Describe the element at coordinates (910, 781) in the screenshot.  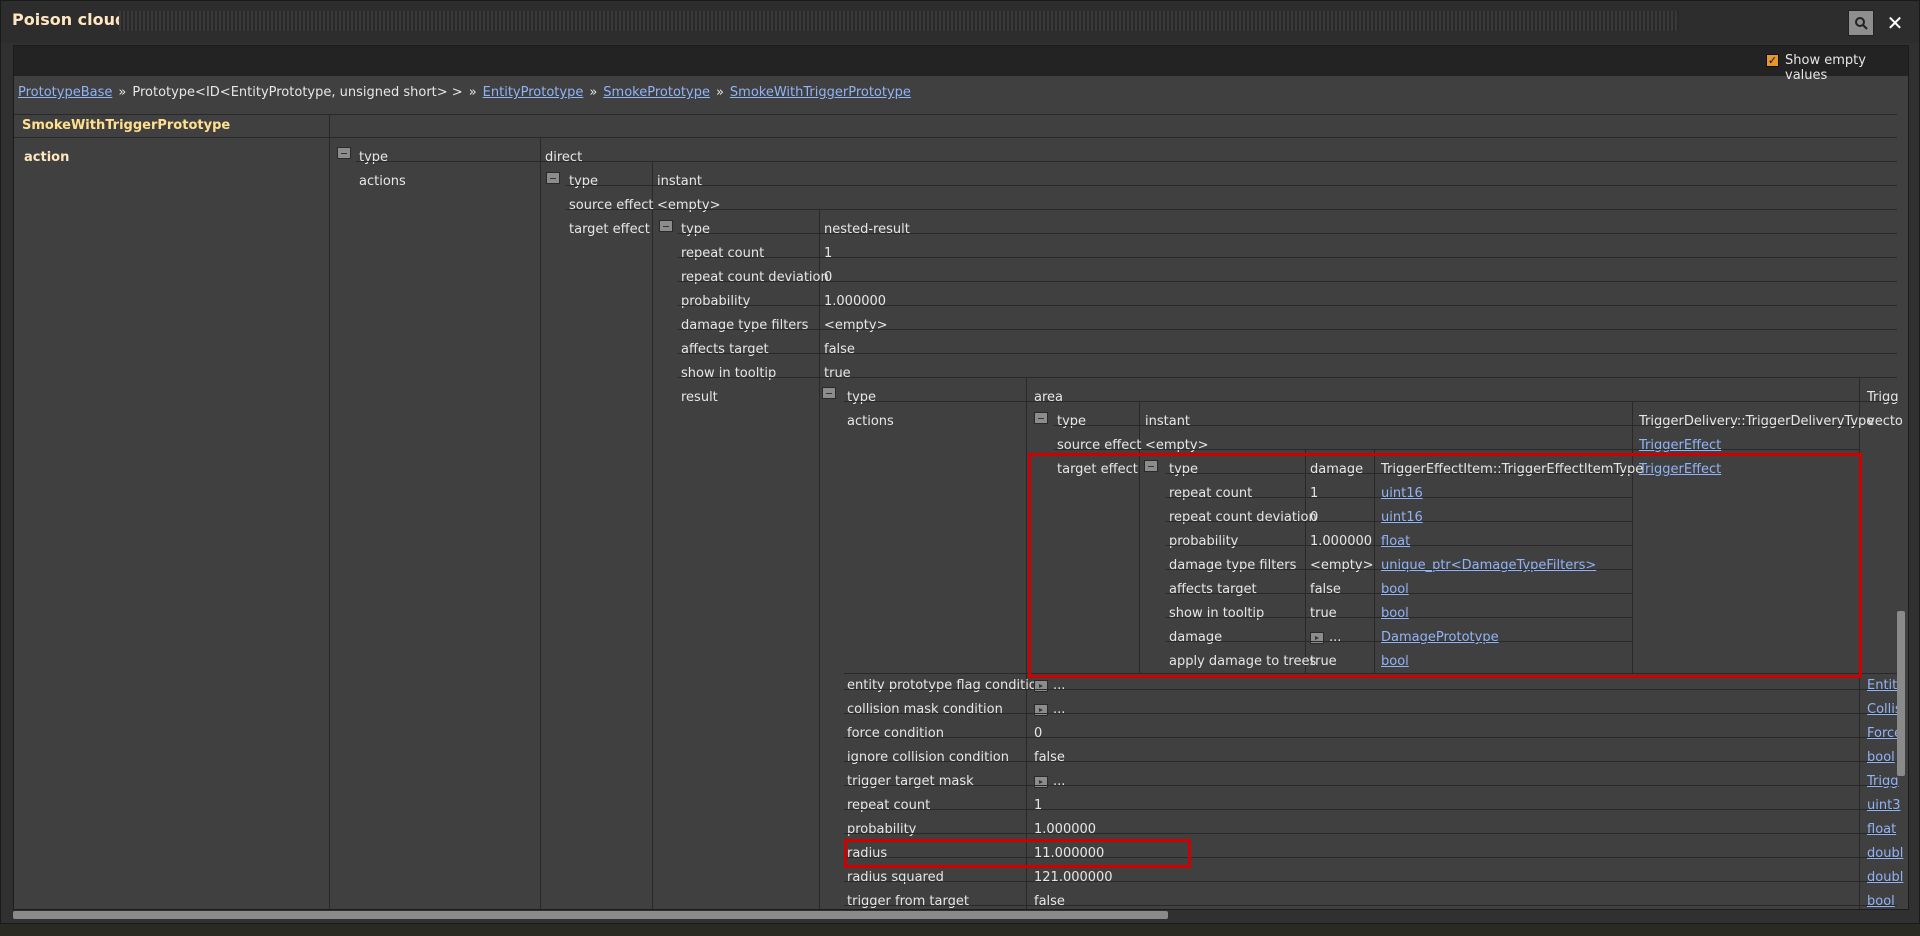
I see `table-cell: trigger target mask` at that location.